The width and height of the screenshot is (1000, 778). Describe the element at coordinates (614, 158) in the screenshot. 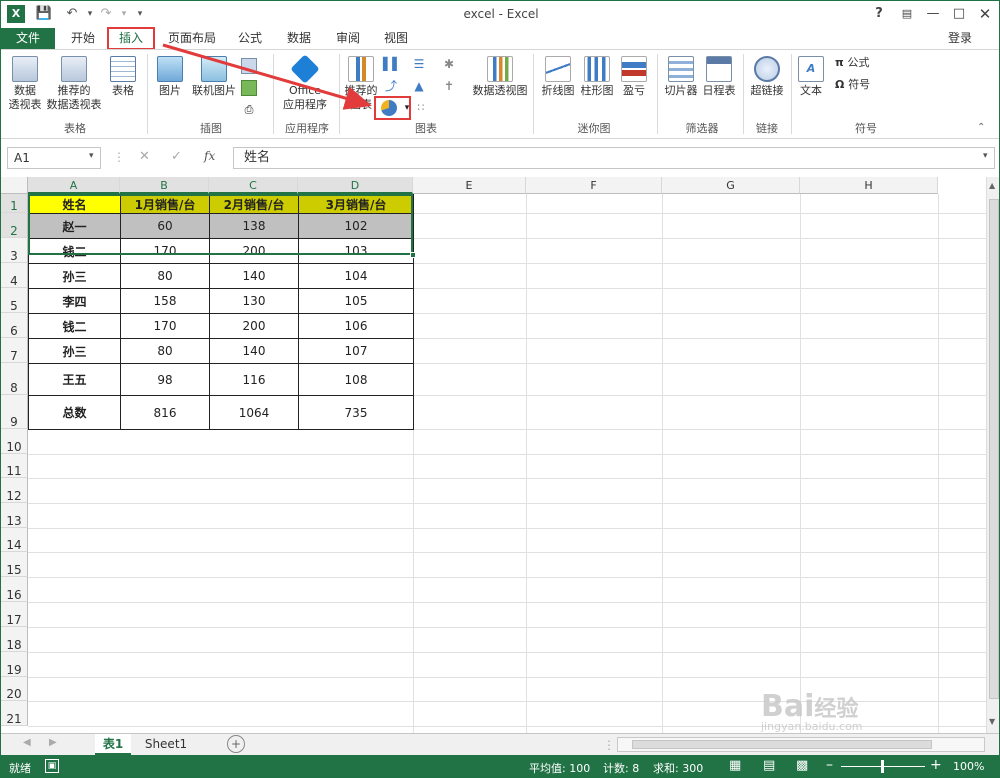

I see `formula-input: 姓名` at that location.